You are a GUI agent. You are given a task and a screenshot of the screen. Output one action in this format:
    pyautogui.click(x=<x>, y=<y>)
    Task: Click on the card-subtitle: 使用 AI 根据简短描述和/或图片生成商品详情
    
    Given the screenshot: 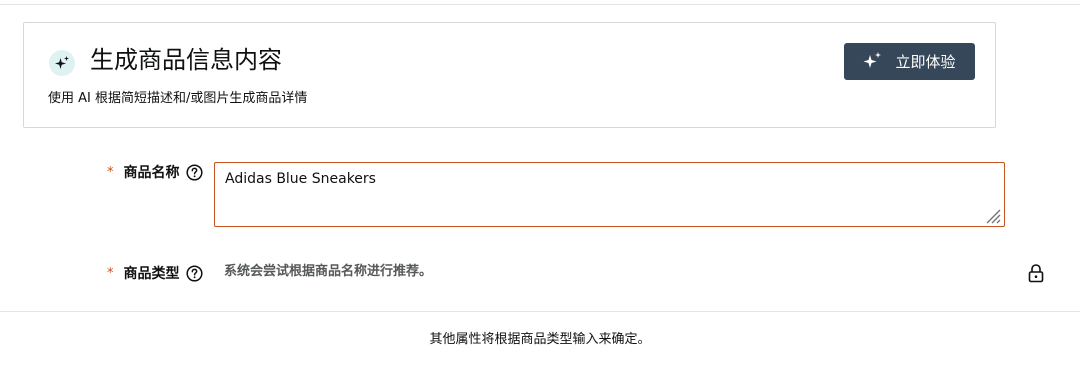 What is the action you would take?
    pyautogui.click(x=178, y=98)
    